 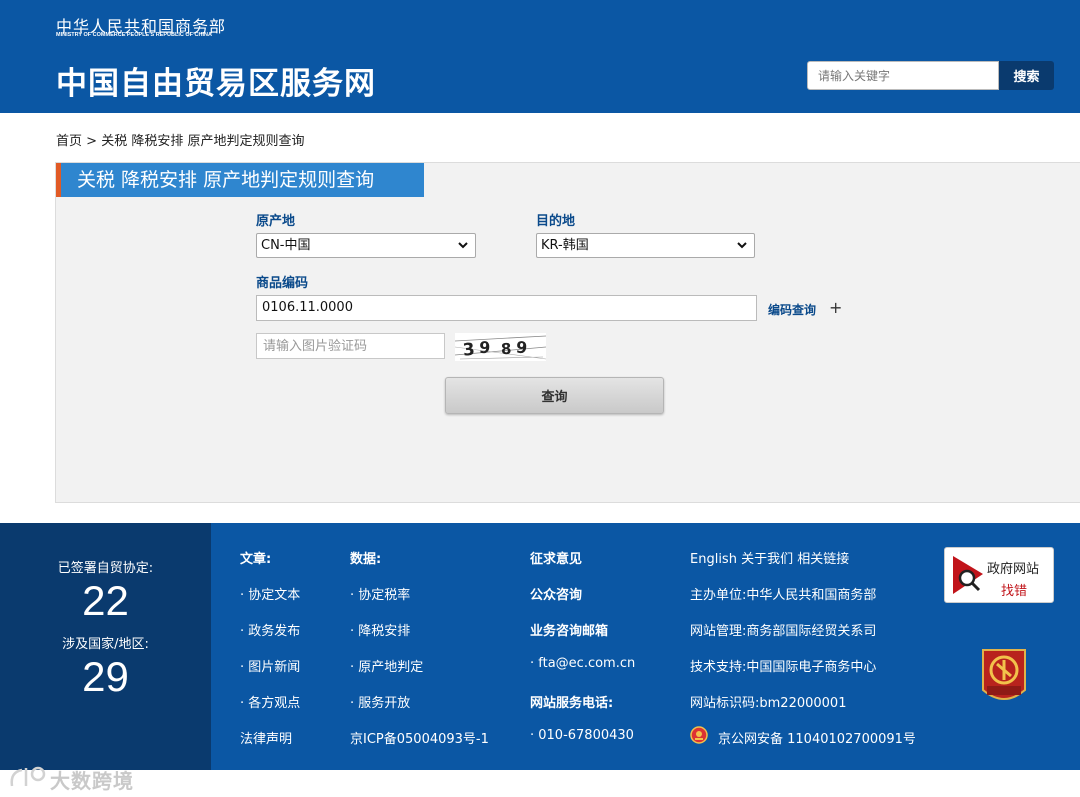 What do you see at coordinates (565, 245) in the screenshot?
I see `destination-select-value: KR-韩国` at bounding box center [565, 245].